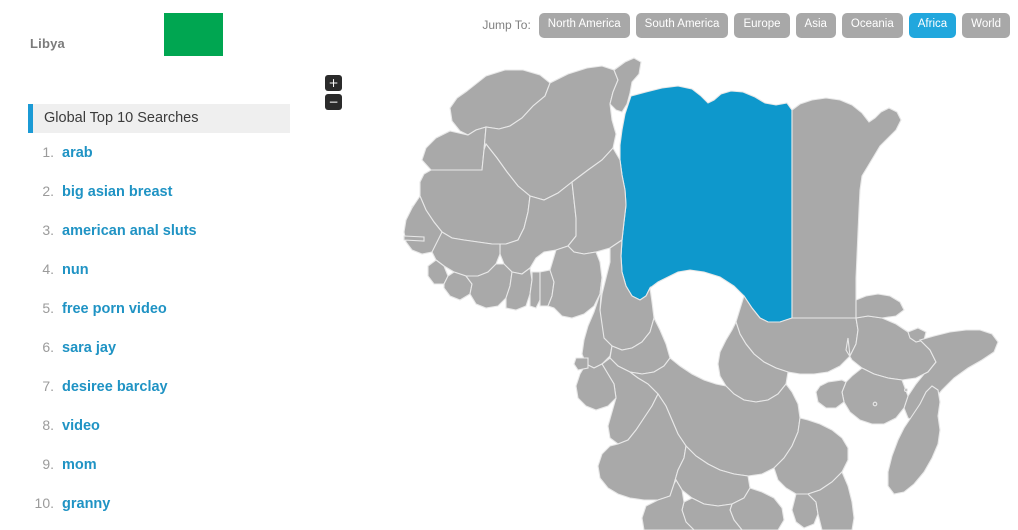 Image resolution: width=1018 pixels, height=530 pixels. I want to click on list-item: 3. american anal sluts, so click(159, 230).